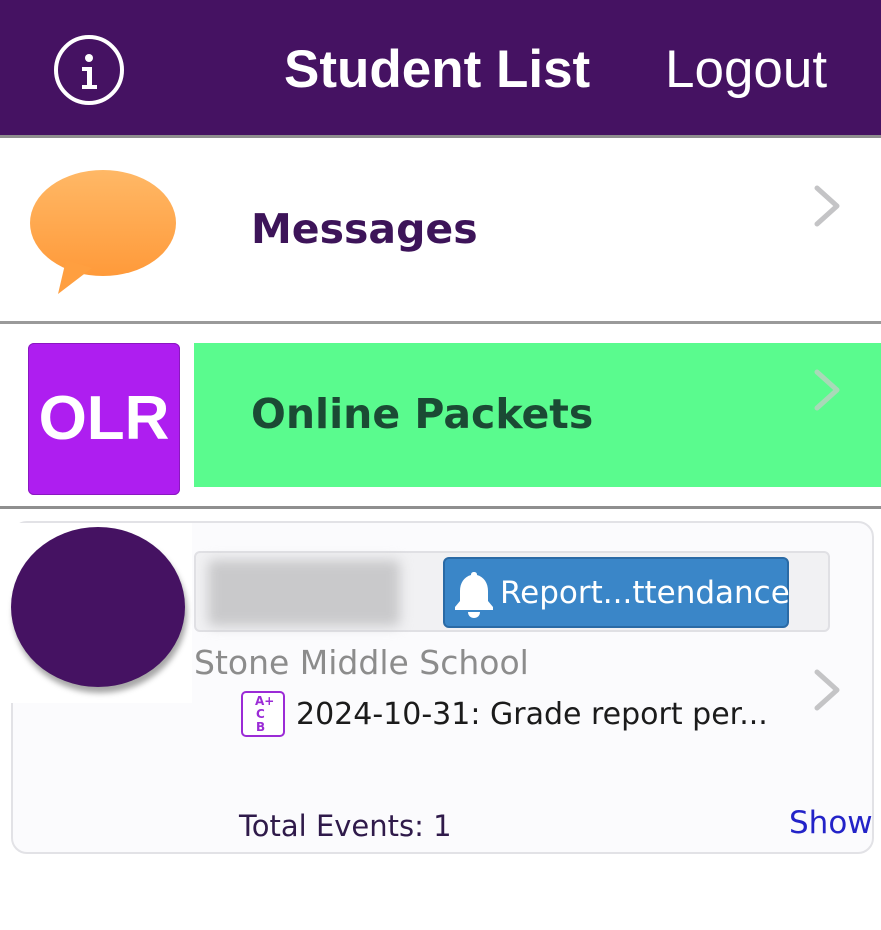 The height and width of the screenshot is (930, 881). I want to click on info-icon, so click(89, 70).